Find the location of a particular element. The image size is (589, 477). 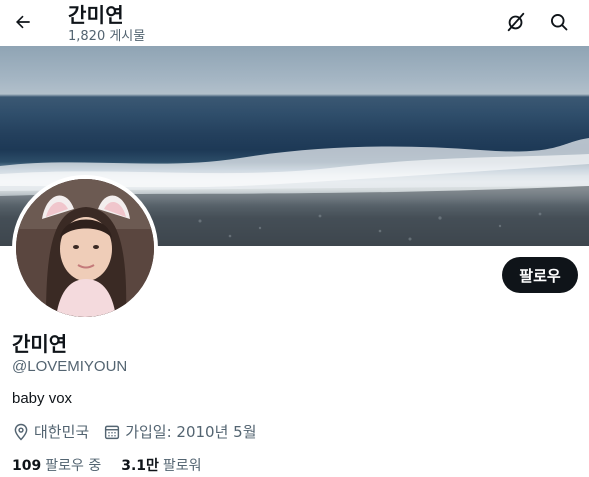

calendar-icon is located at coordinates (112, 432).